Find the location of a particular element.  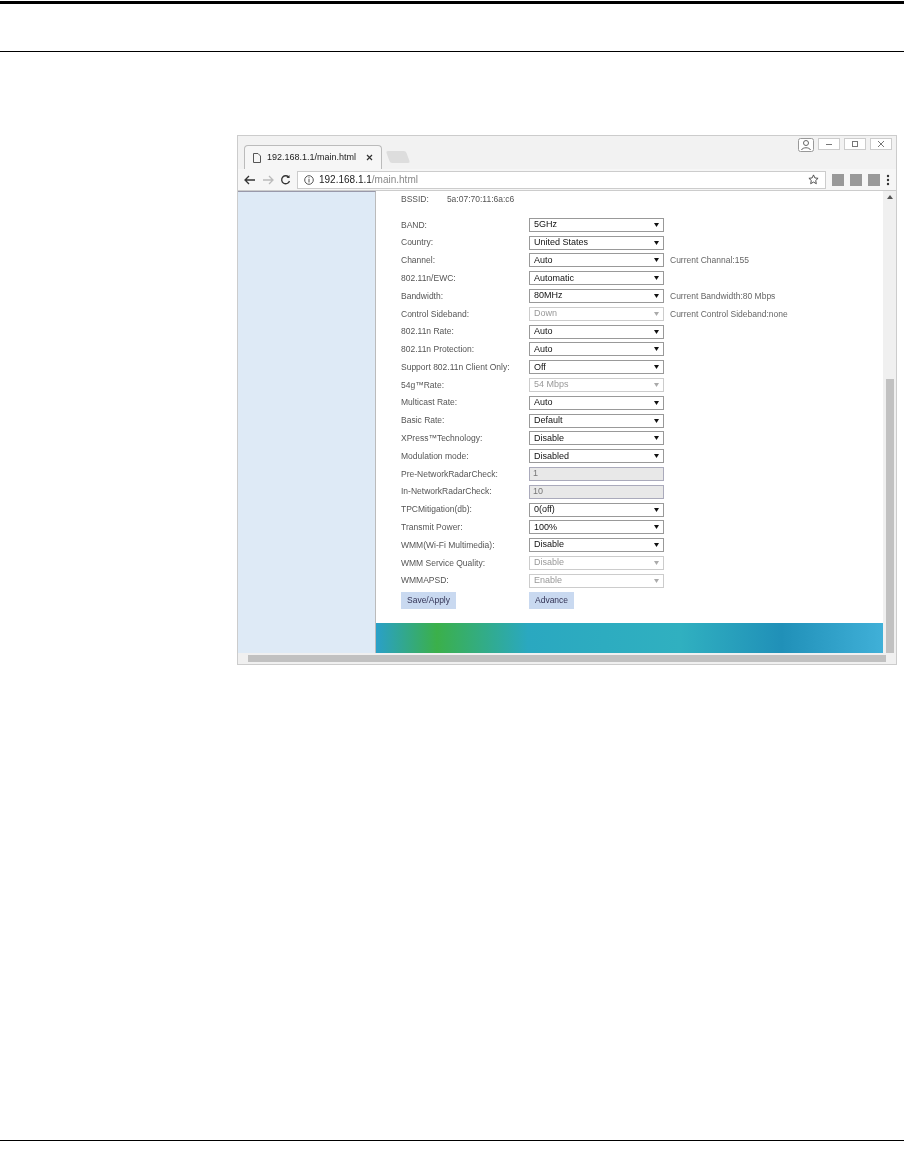

info-icon is located at coordinates (309, 179).